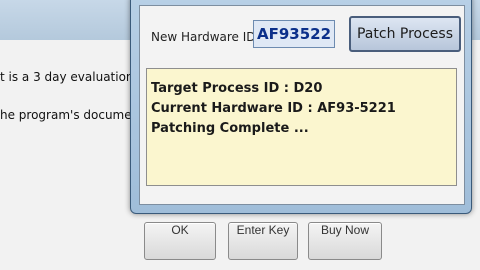 The height and width of the screenshot is (270, 480). I want to click on new-hardware-id-label: New Hardware ID :, so click(207, 37).